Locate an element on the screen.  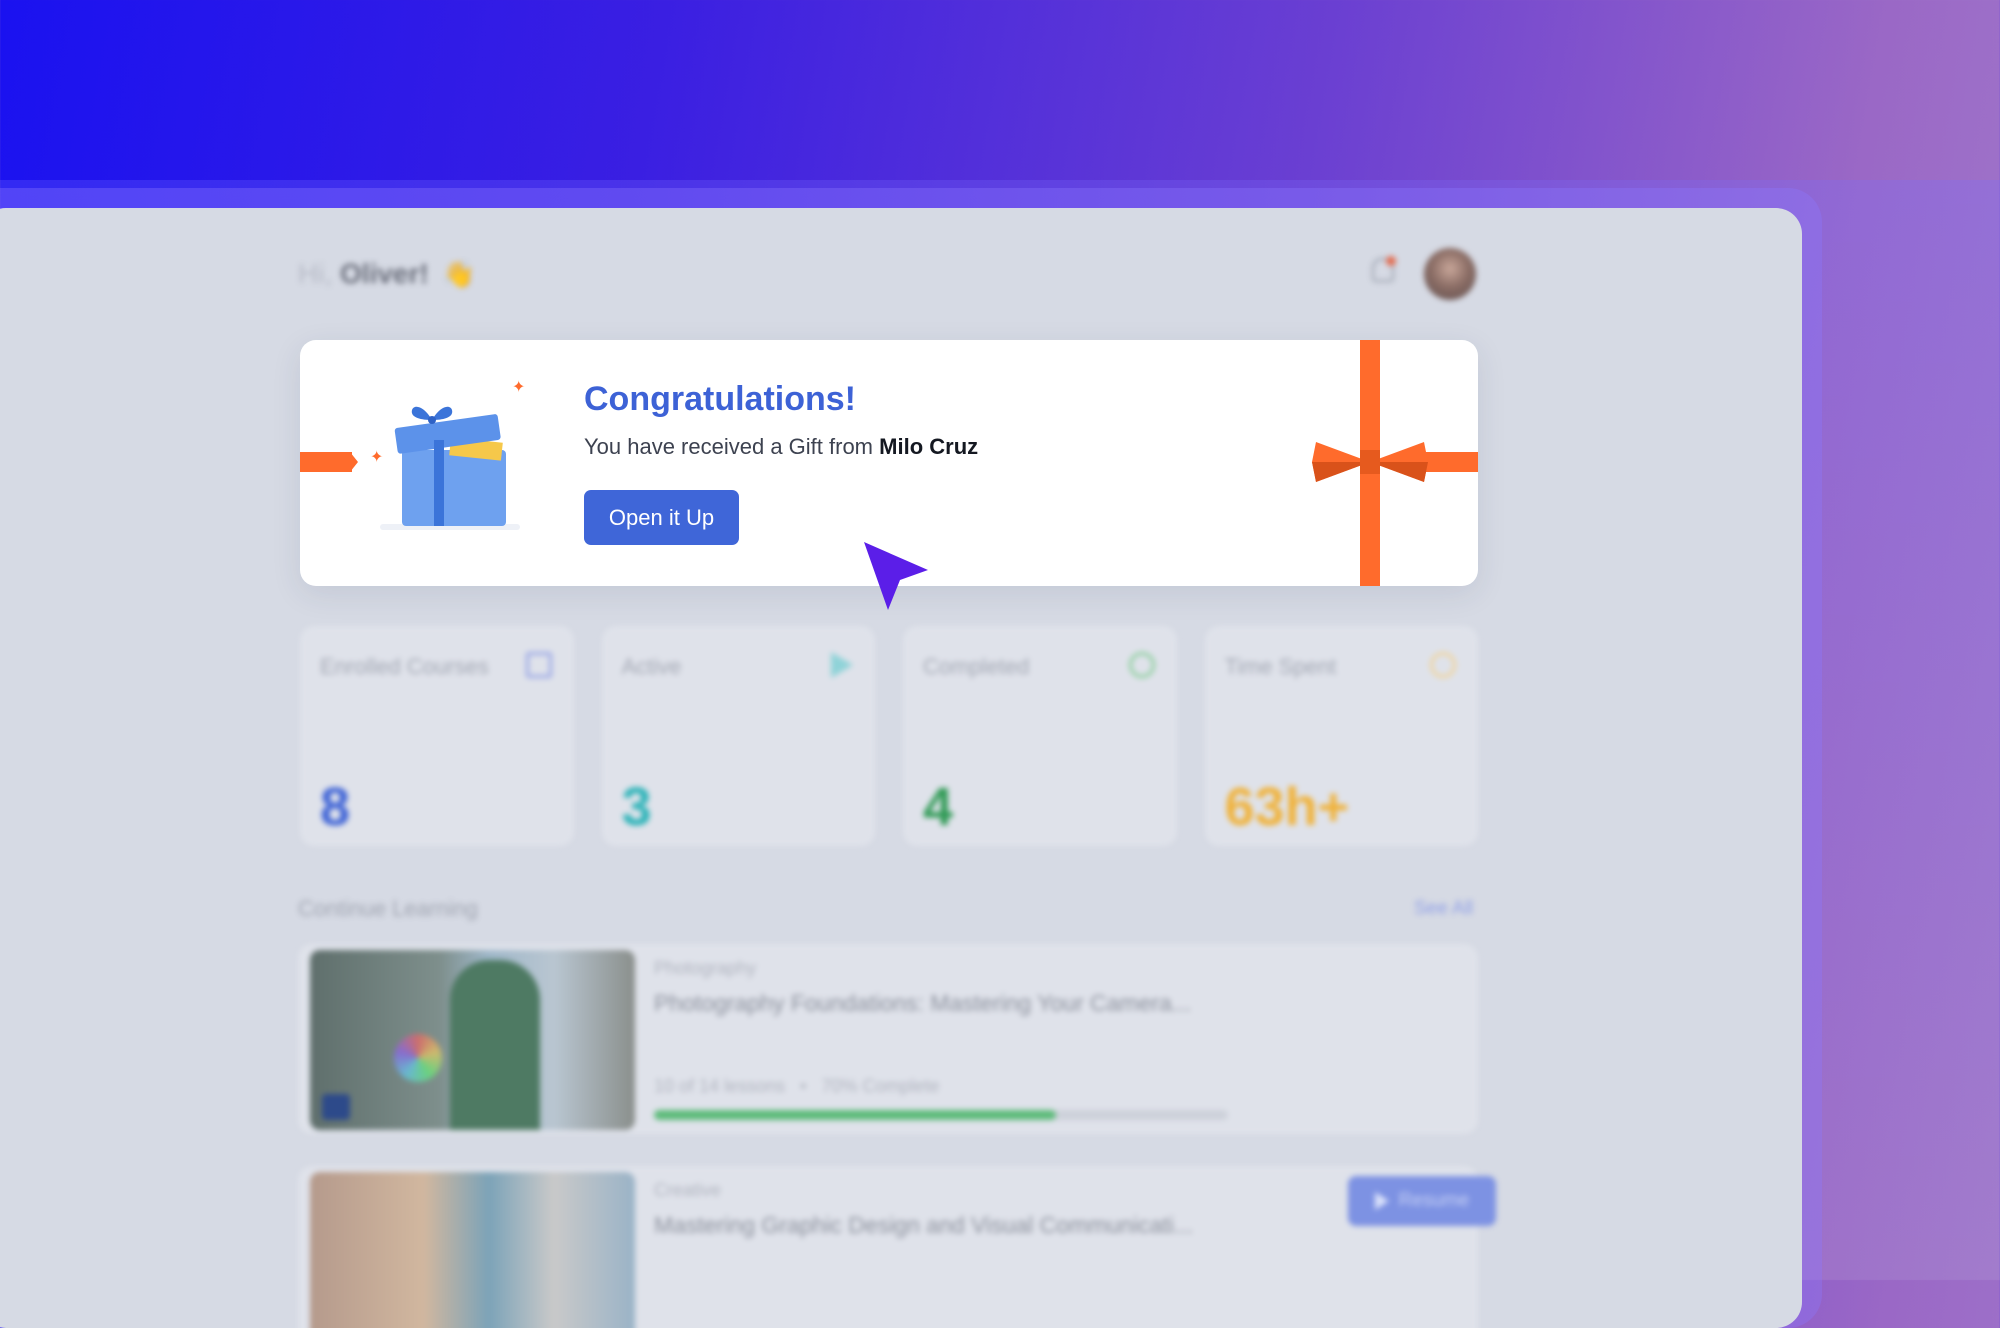
see-all-link: See All is located at coordinates (1443, 909).